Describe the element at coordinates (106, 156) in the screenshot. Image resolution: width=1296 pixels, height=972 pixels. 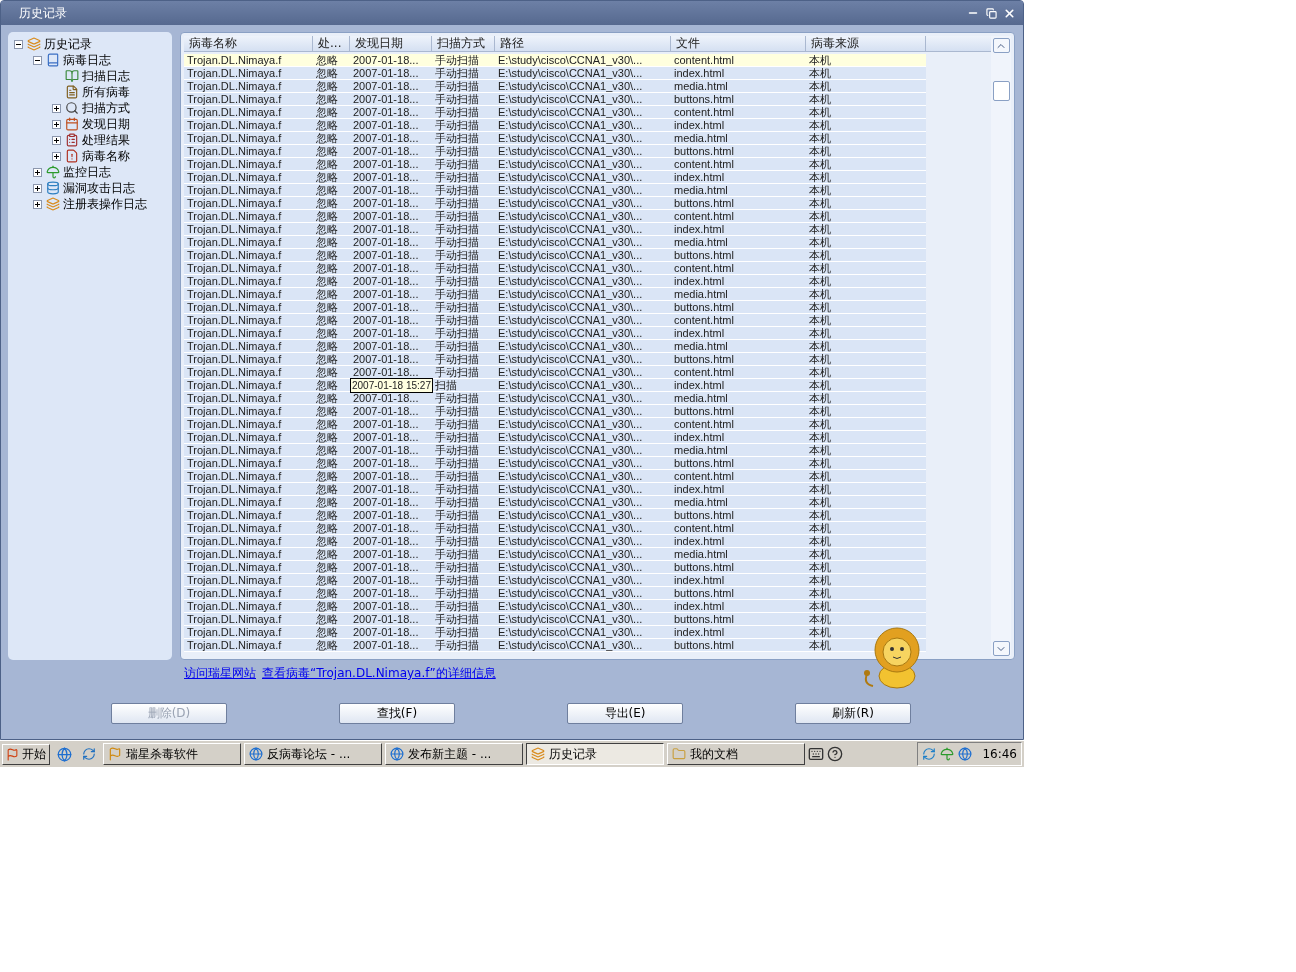
I see `tree-item: 病毒名称` at that location.